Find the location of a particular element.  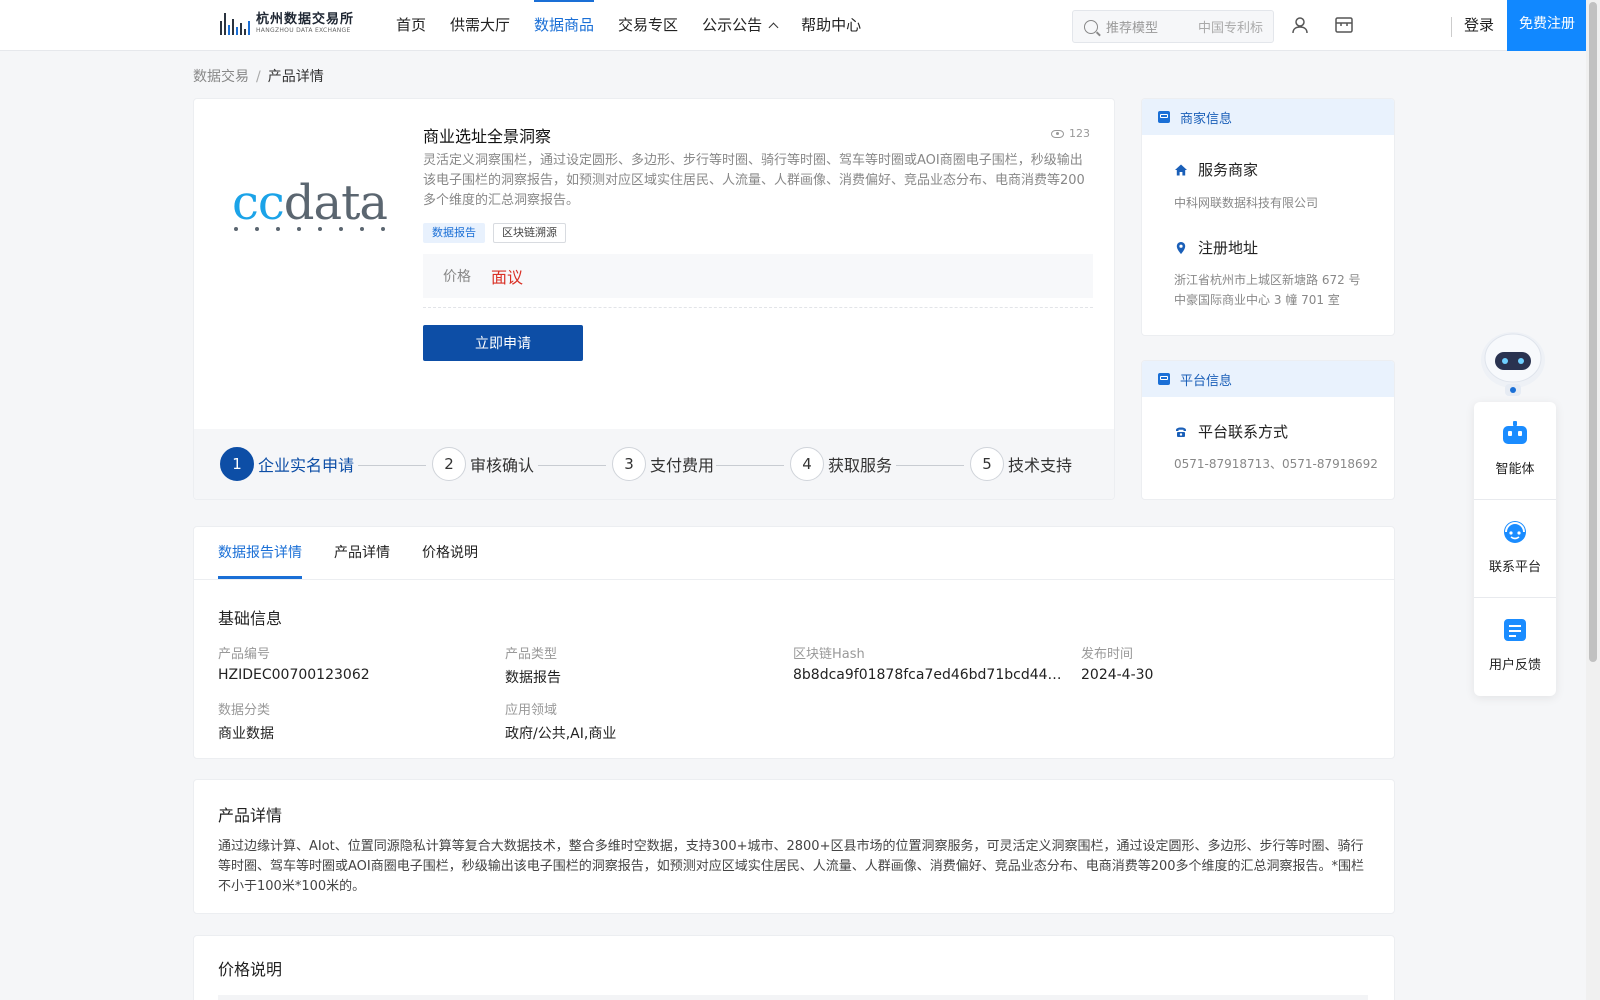

tab-price-description: 价格说明 is located at coordinates (450, 553).